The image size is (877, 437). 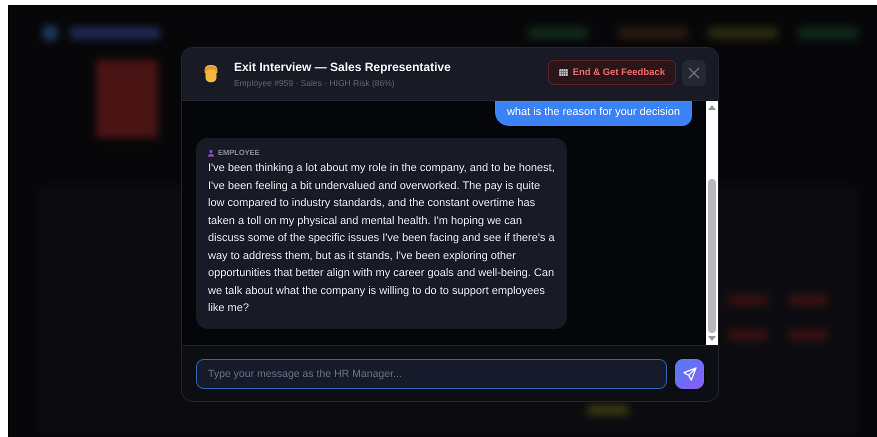 I want to click on modal-title: Exit Interview — Sales Representative, so click(x=343, y=67).